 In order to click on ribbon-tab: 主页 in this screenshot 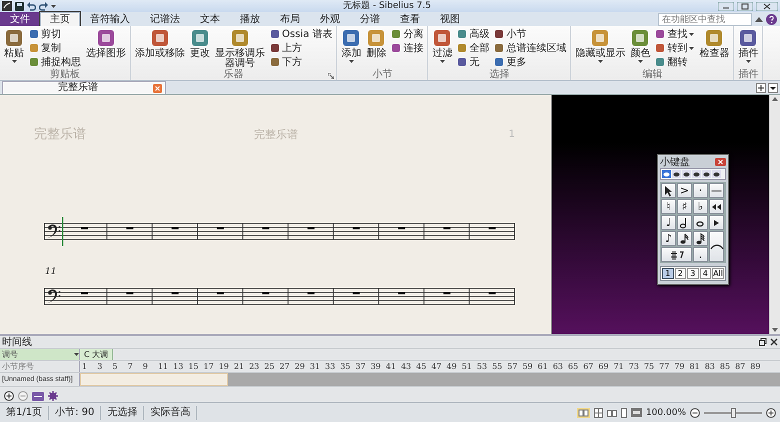, I will do `click(60, 19)`.